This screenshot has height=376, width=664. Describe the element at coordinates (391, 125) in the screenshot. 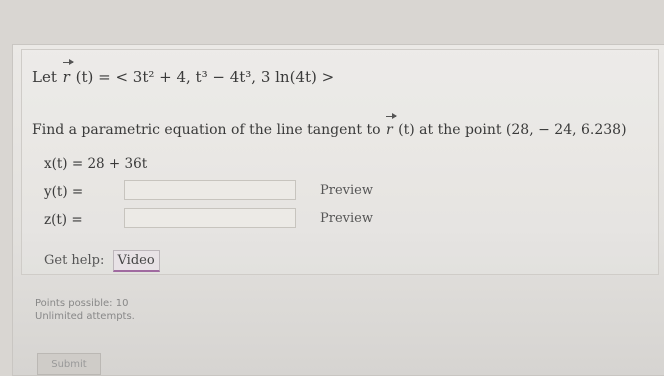

I see `vector-r-inline: r` at that location.